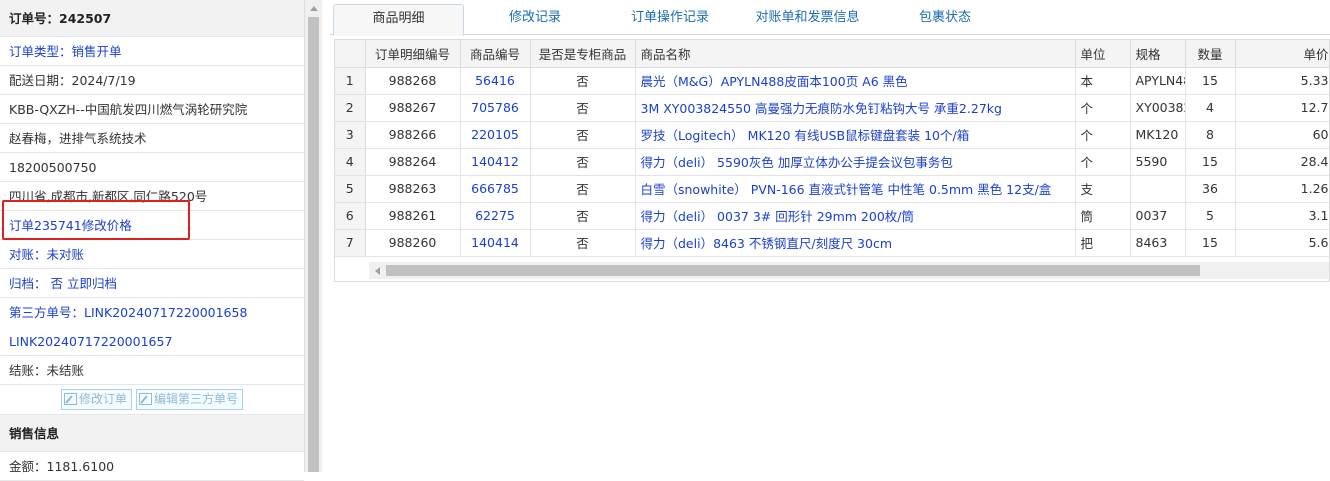 The width and height of the screenshot is (1330, 481). What do you see at coordinates (495, 54) in the screenshot?
I see `column-header: 商品编号` at bounding box center [495, 54].